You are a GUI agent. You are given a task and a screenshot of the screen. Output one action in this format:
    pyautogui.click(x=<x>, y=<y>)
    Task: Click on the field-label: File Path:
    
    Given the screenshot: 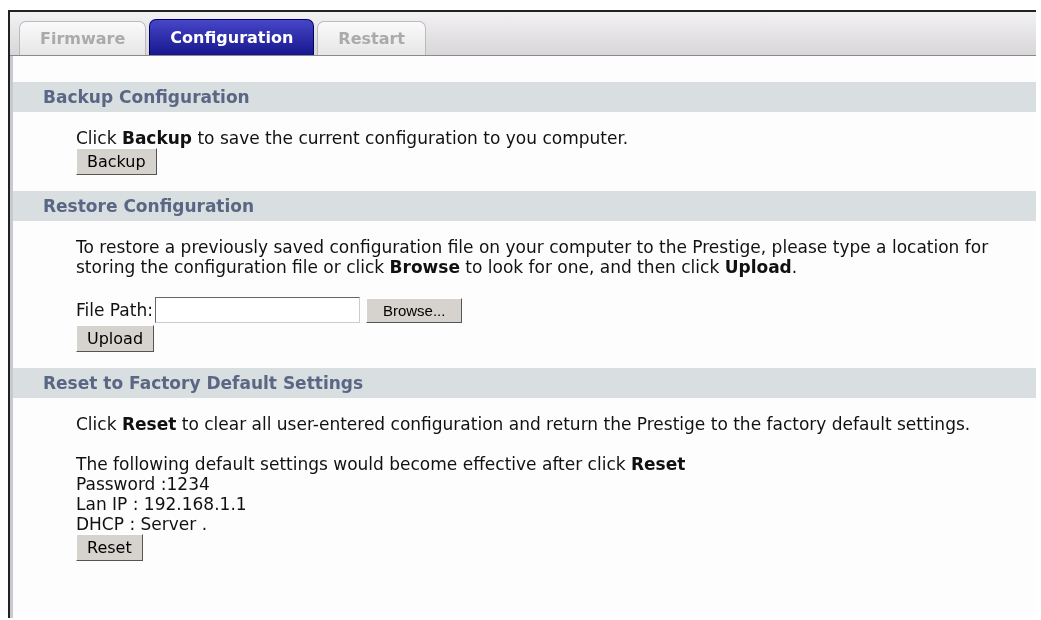 What is the action you would take?
    pyautogui.click(x=114, y=310)
    